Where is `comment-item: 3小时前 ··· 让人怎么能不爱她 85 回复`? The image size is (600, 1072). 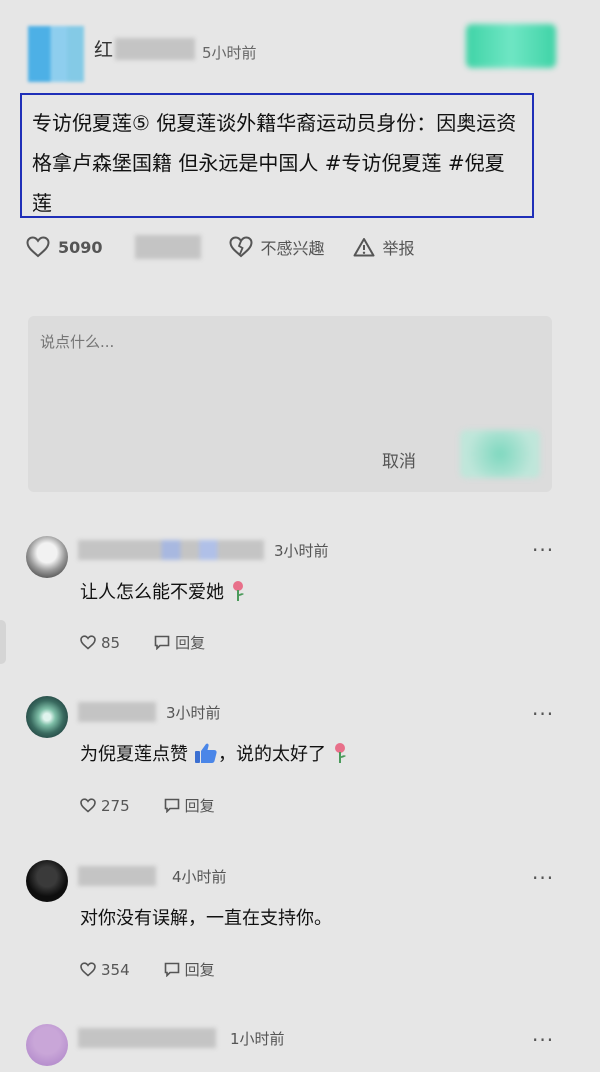
comment-item: 3小时前 ··· 让人怎么能不爱她 85 回复 is located at coordinates (300, 600).